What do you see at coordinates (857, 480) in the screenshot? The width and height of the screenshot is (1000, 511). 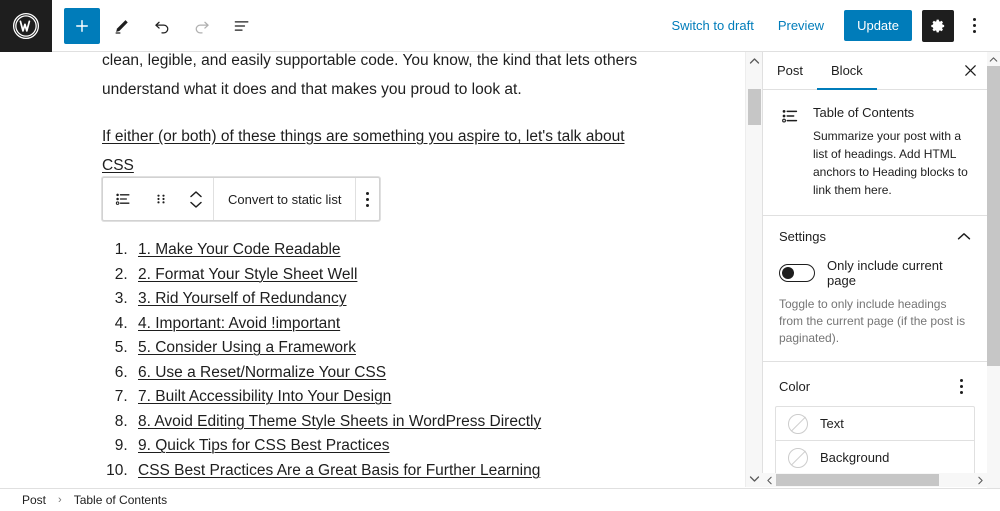 I see `sidebar-hscroll-thumb` at bounding box center [857, 480].